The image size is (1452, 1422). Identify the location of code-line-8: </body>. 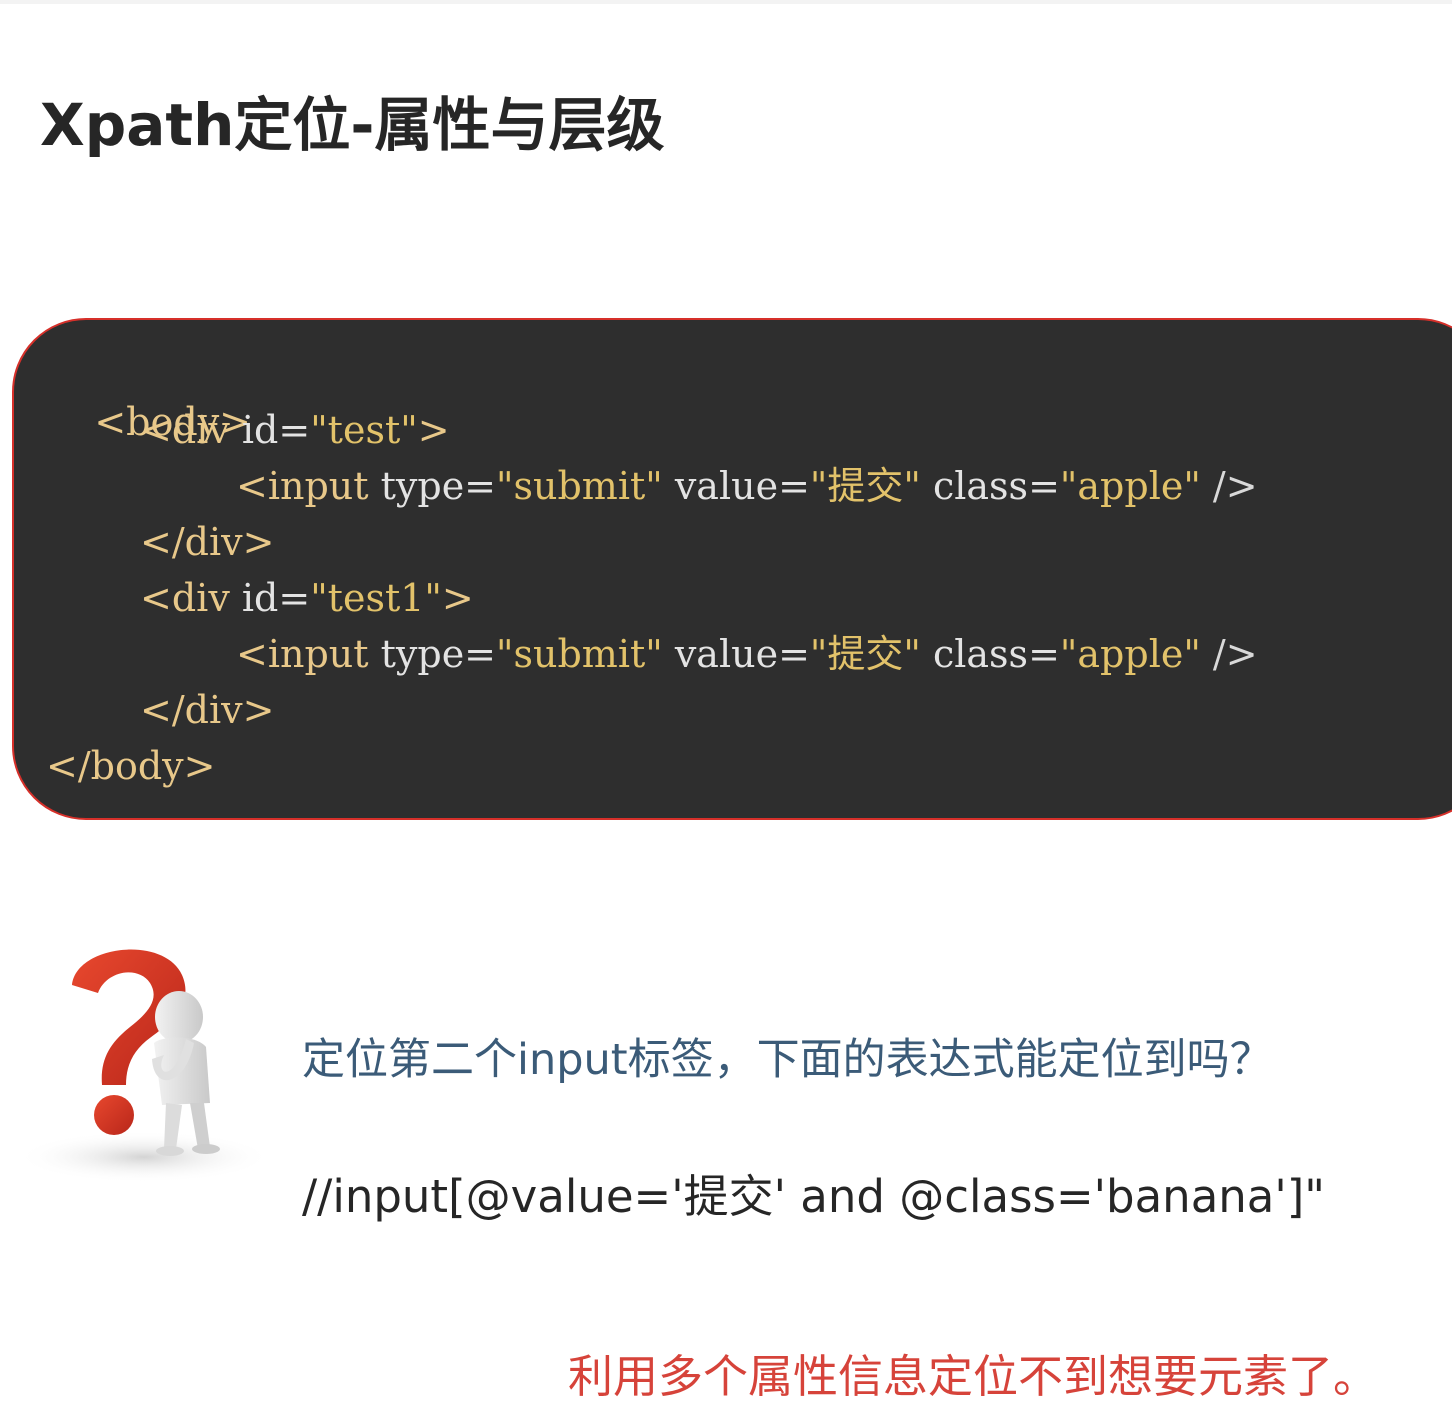
(130, 766).